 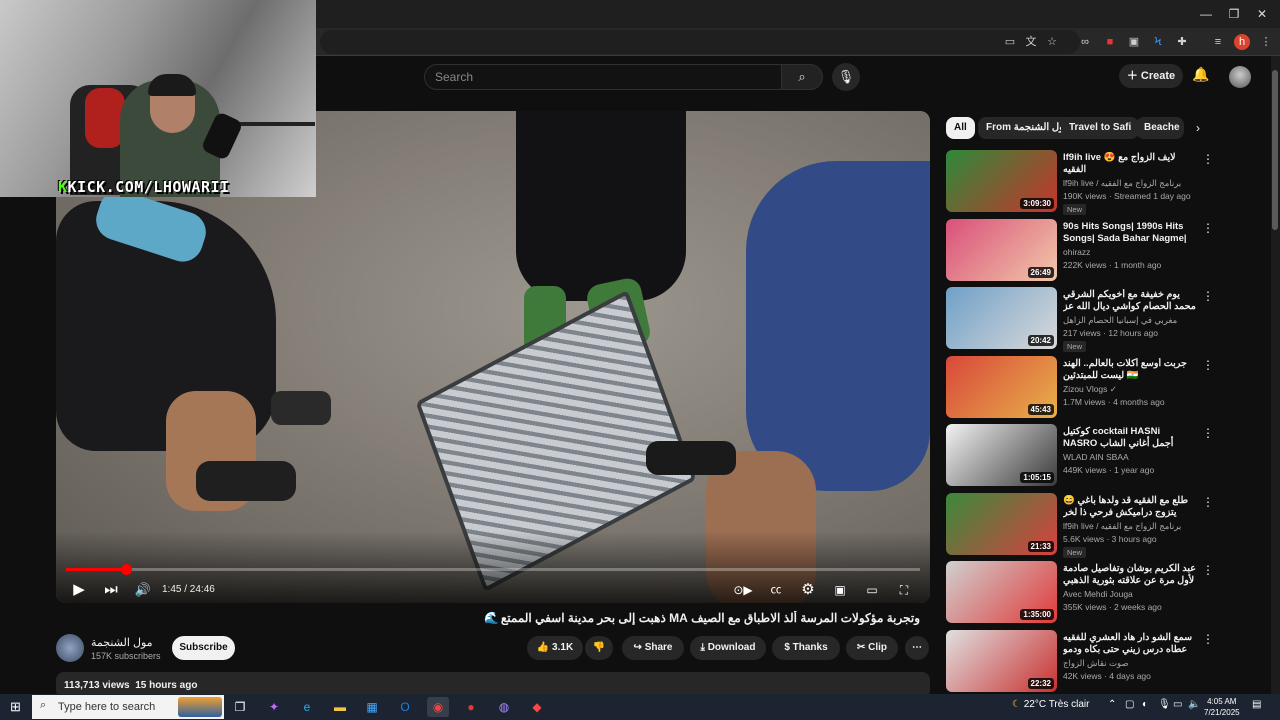 What do you see at coordinates (1129, 704) in the screenshot?
I see `tray-icon-1: ▢` at bounding box center [1129, 704].